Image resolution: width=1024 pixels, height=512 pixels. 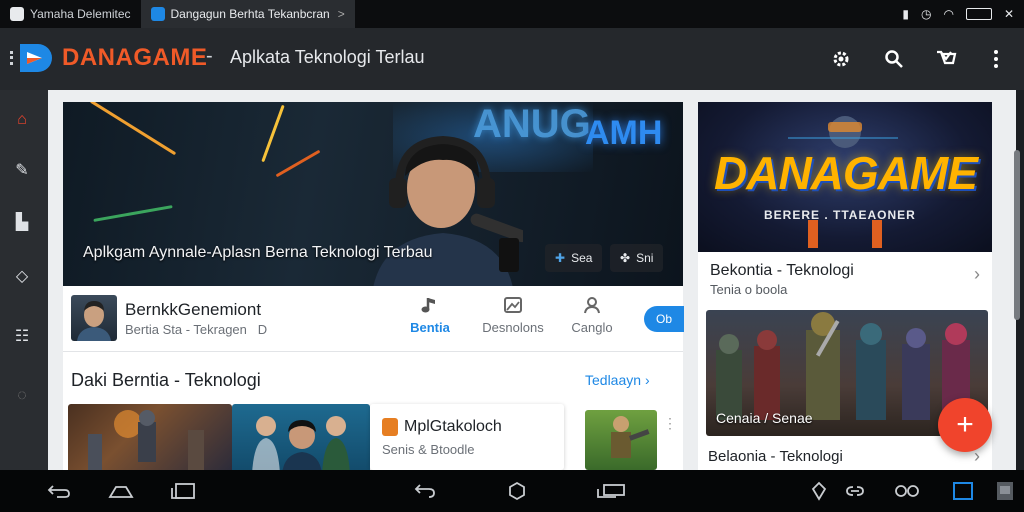 I want to click on loading-icon: ◌, so click(x=22, y=396).